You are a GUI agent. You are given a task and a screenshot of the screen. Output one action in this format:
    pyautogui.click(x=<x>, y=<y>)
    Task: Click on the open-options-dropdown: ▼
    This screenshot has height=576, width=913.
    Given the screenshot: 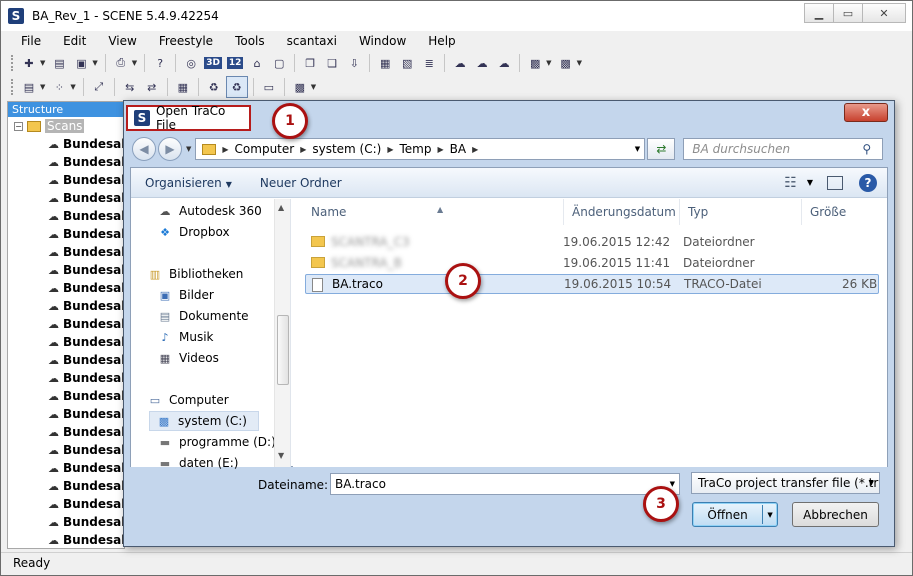 What is the action you would take?
    pyautogui.click(x=770, y=515)
    